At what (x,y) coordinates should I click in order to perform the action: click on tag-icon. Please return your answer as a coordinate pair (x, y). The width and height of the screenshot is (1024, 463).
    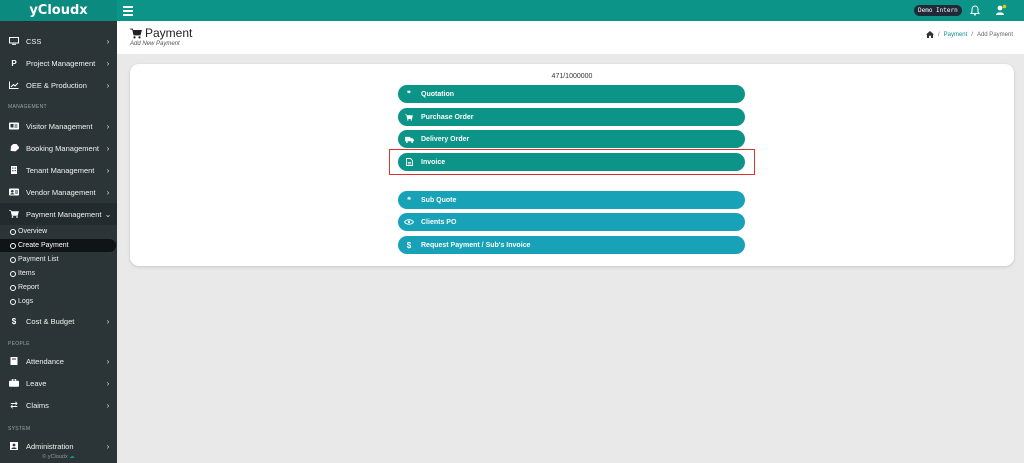
    Looking at the image, I should click on (14, 148).